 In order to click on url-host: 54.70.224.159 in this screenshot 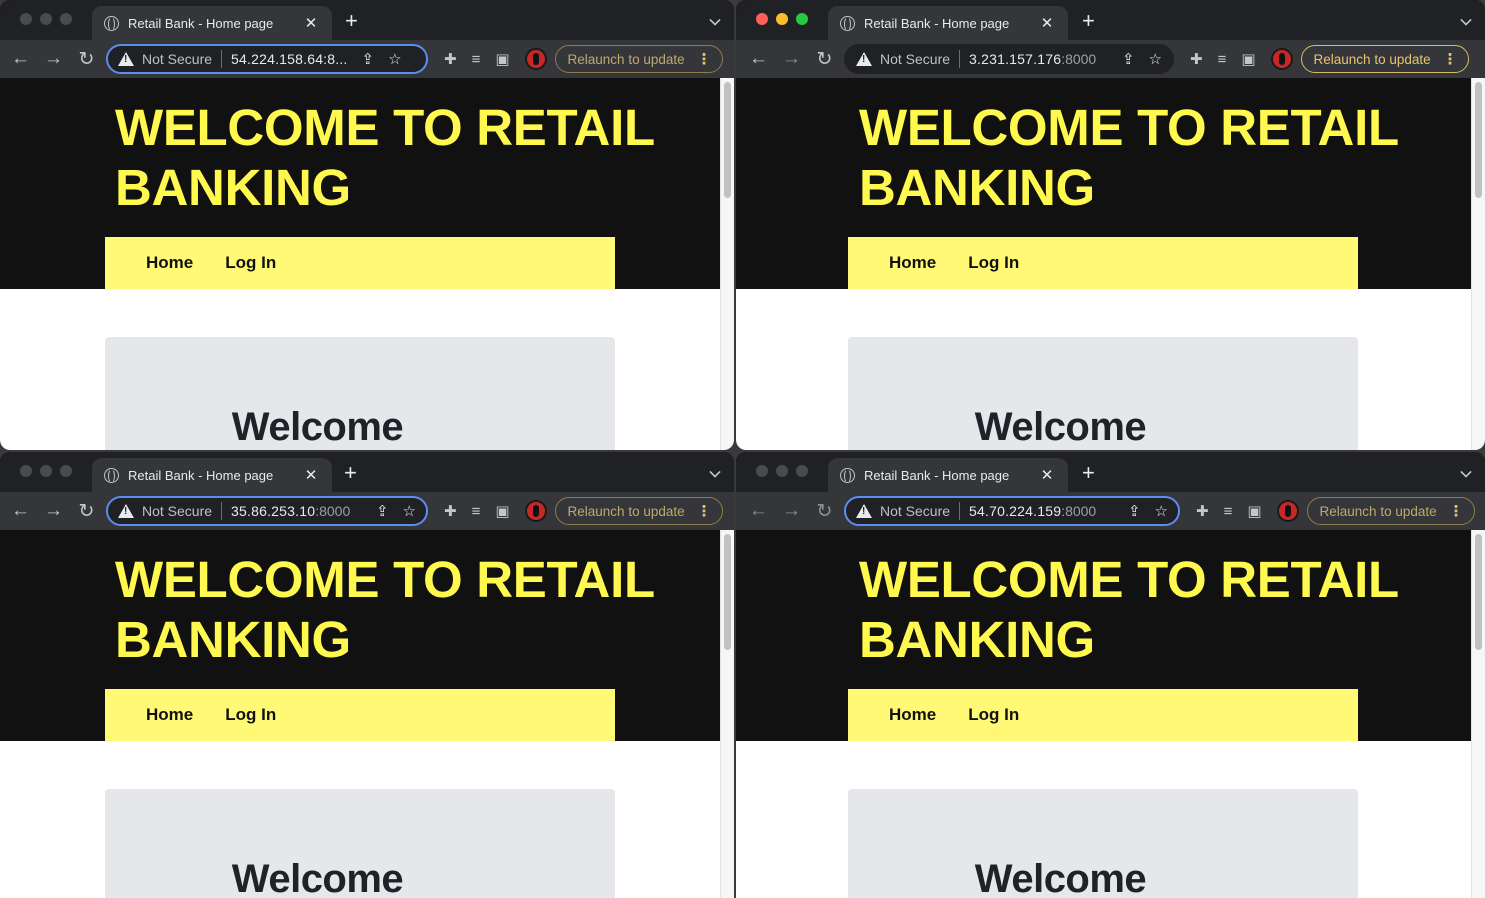, I will do `click(1015, 511)`.